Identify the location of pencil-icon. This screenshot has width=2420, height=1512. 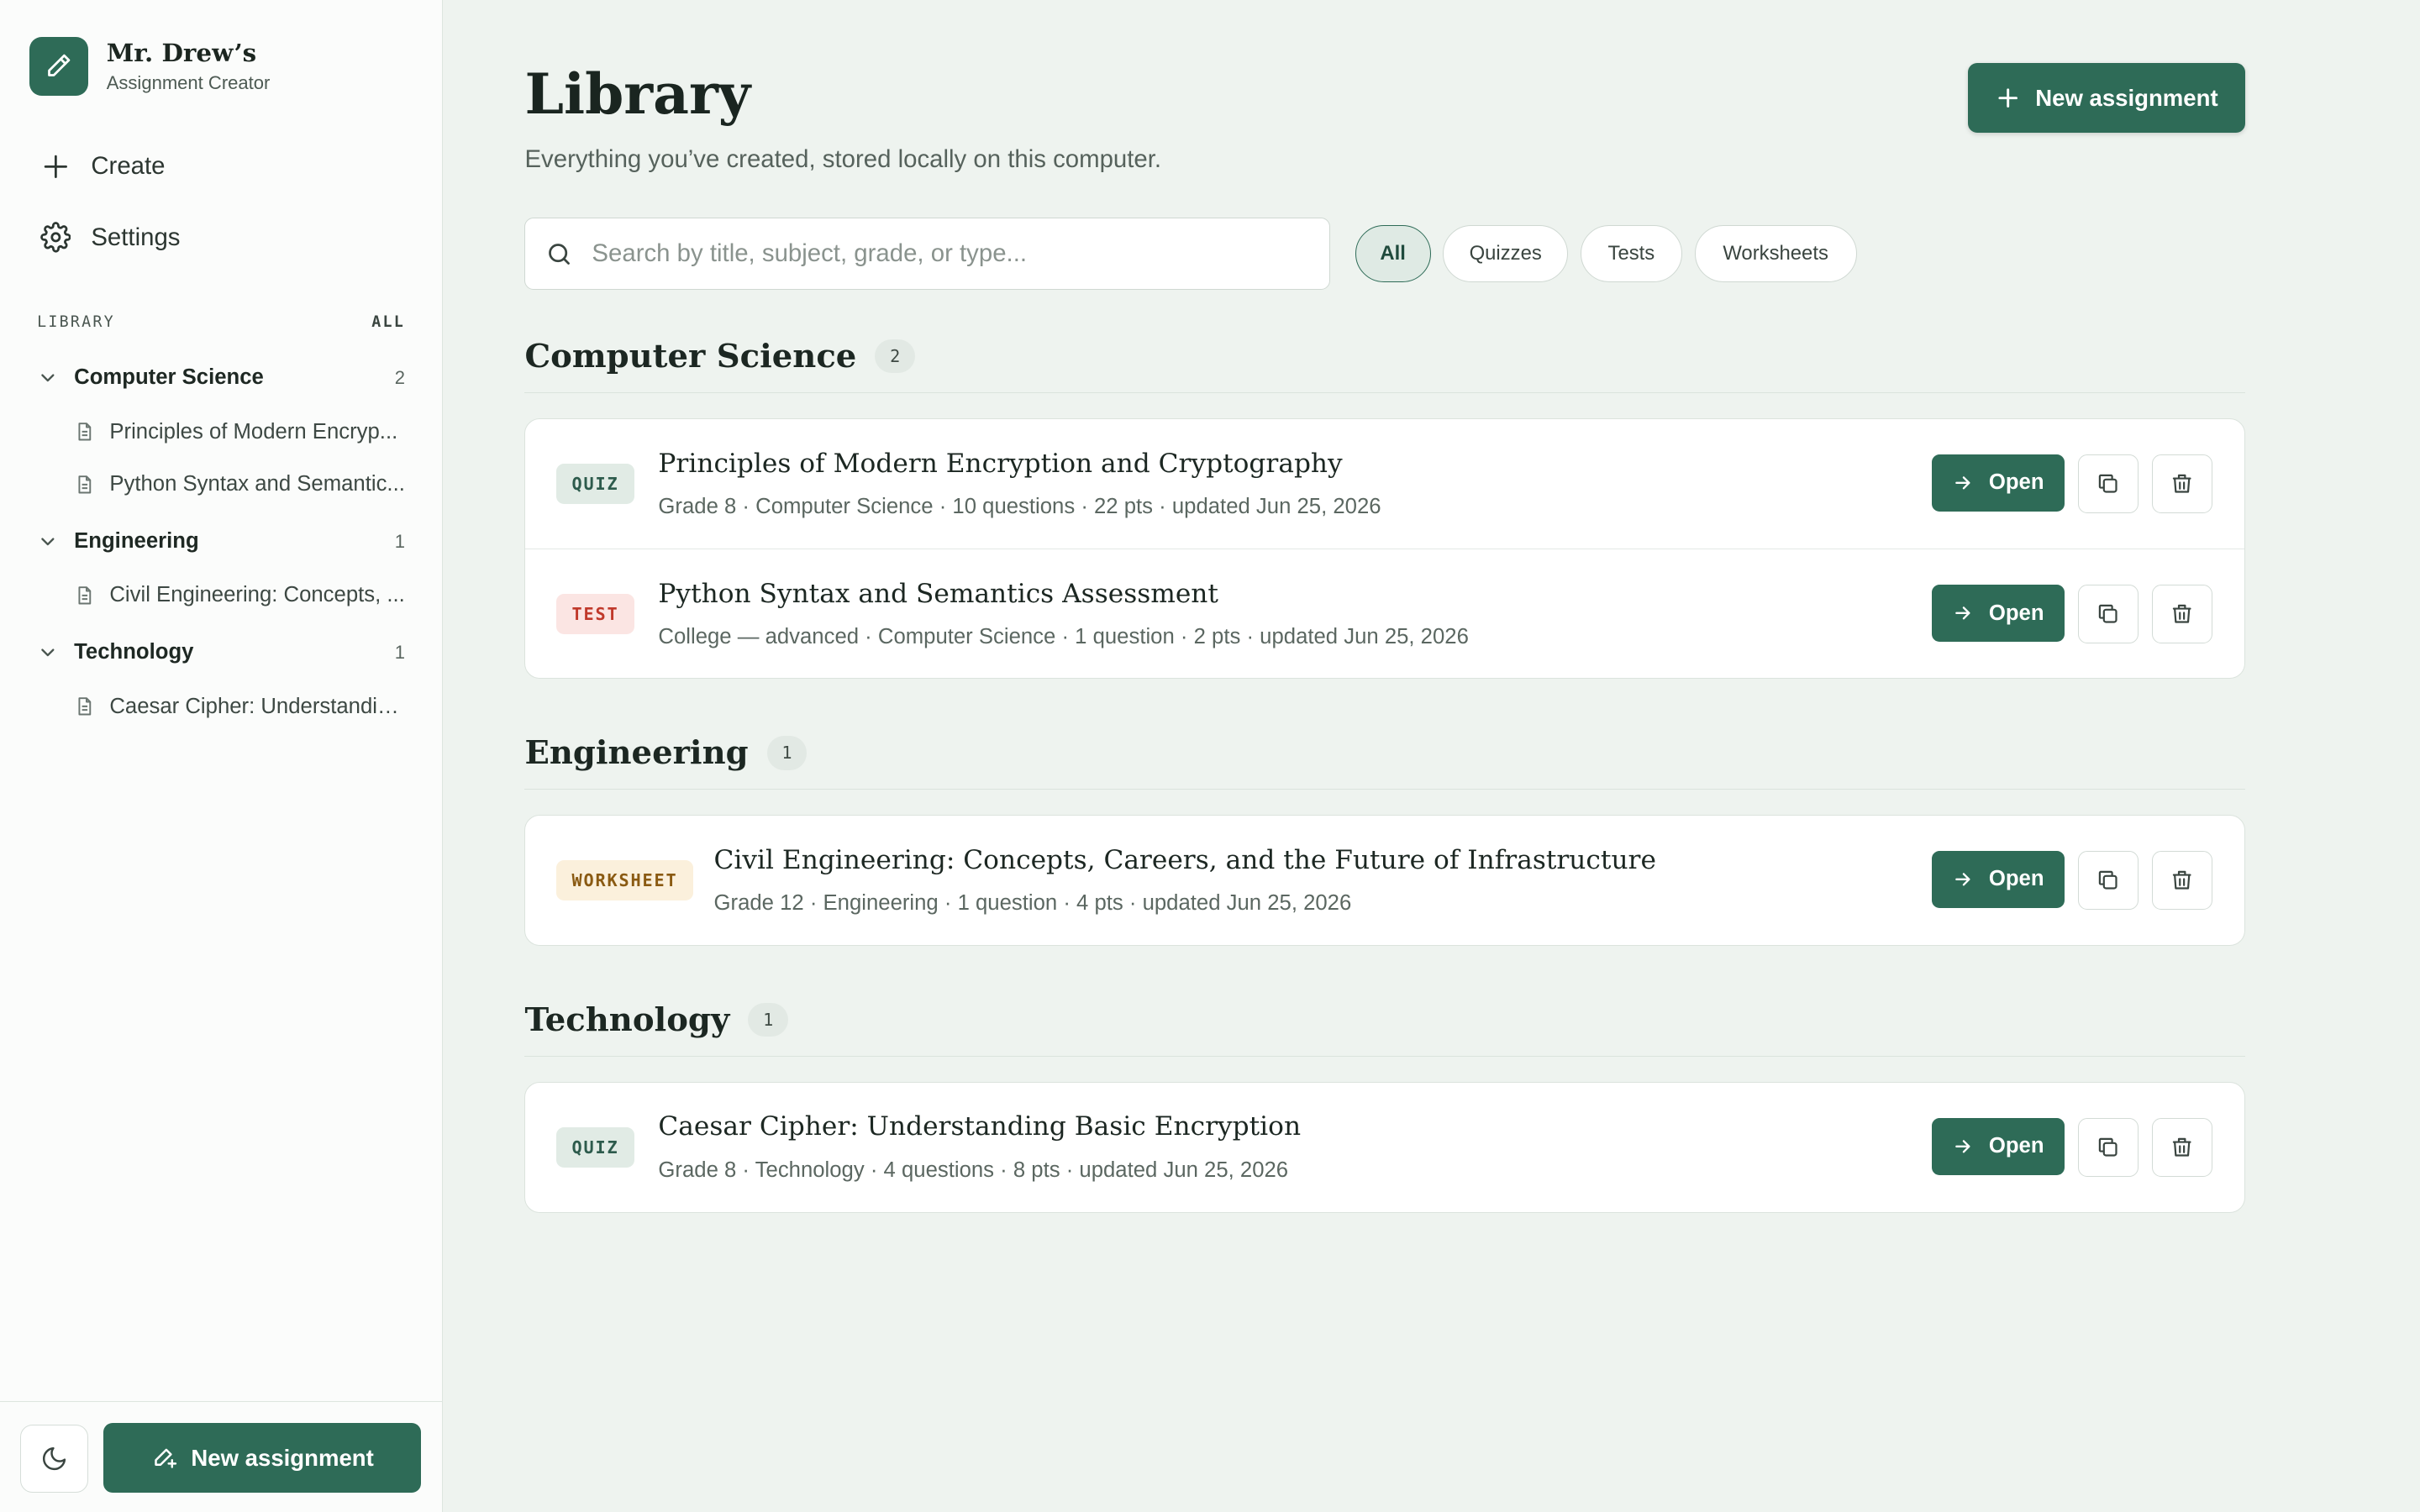
(58, 66).